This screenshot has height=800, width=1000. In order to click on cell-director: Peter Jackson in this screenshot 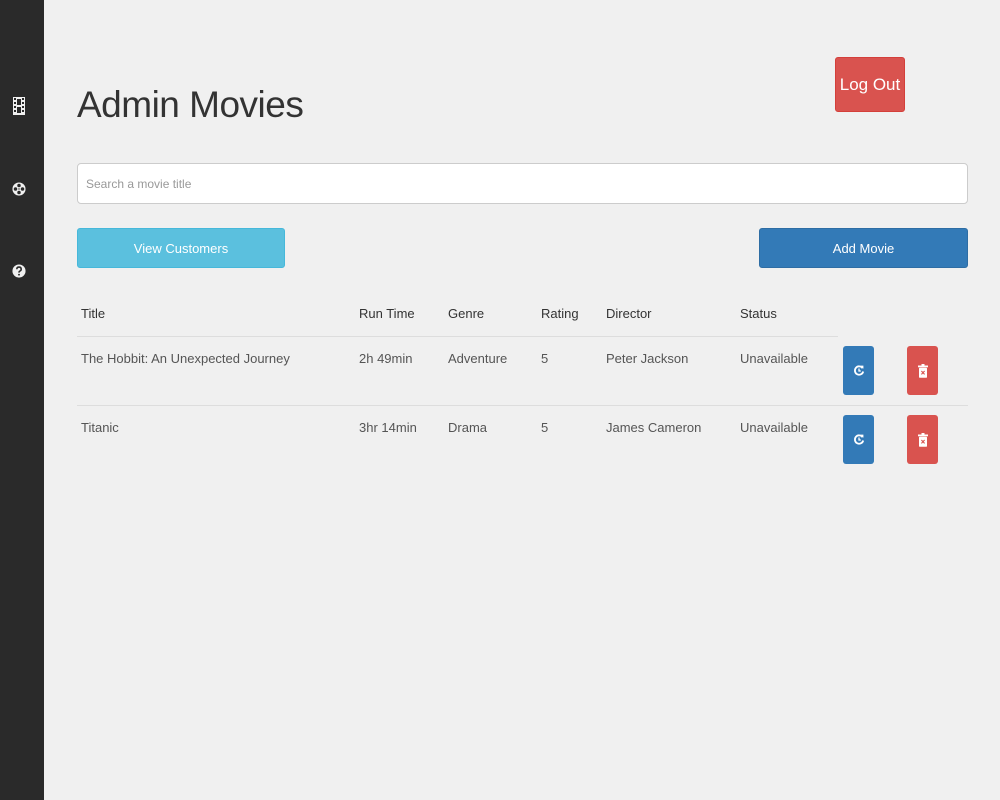, I will do `click(647, 358)`.